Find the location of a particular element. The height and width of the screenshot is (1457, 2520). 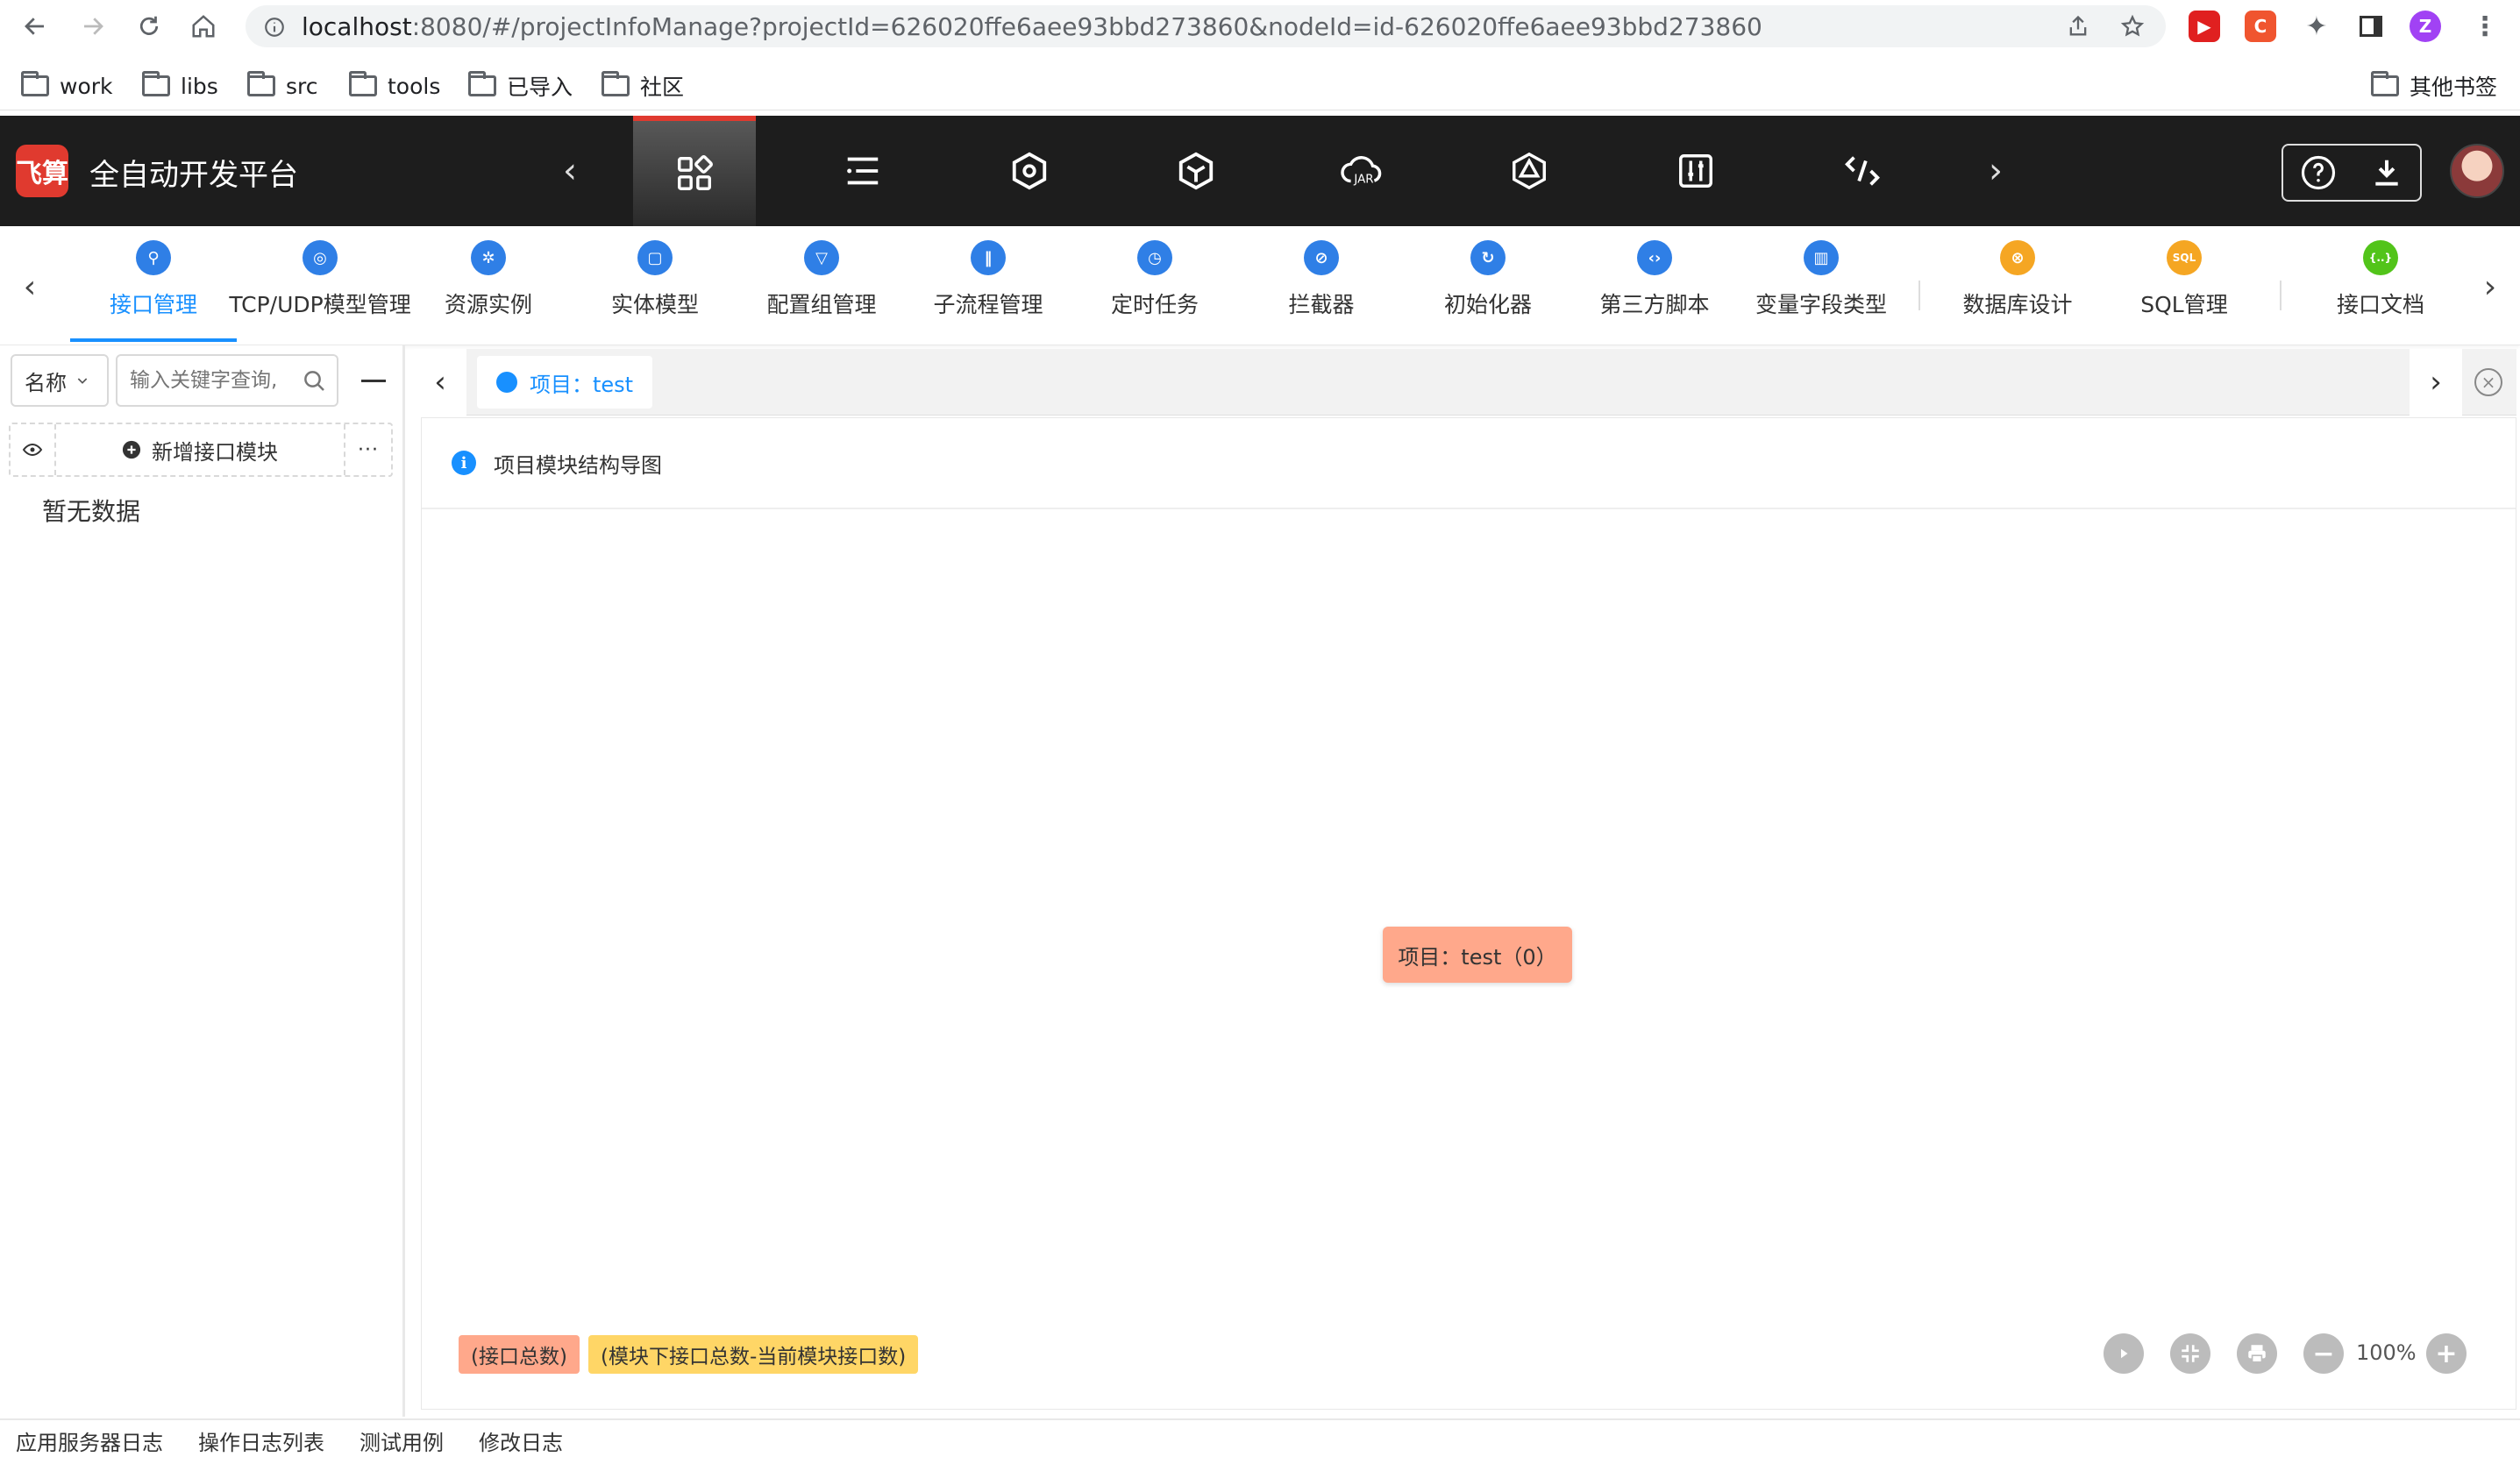

module-tab-wave: ‖ 子流程管理 is located at coordinates (988, 285).